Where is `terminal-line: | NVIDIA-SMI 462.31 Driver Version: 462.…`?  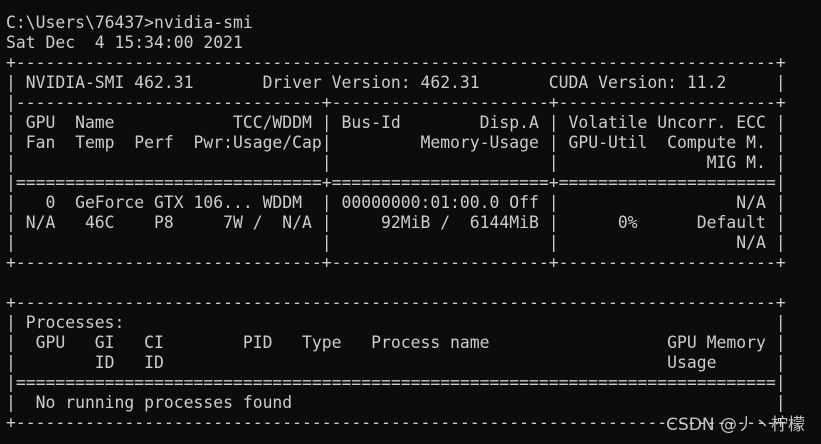
terminal-line: | NVIDIA-SMI 462.31 Driver Version: 462.… is located at coordinates (396, 82).